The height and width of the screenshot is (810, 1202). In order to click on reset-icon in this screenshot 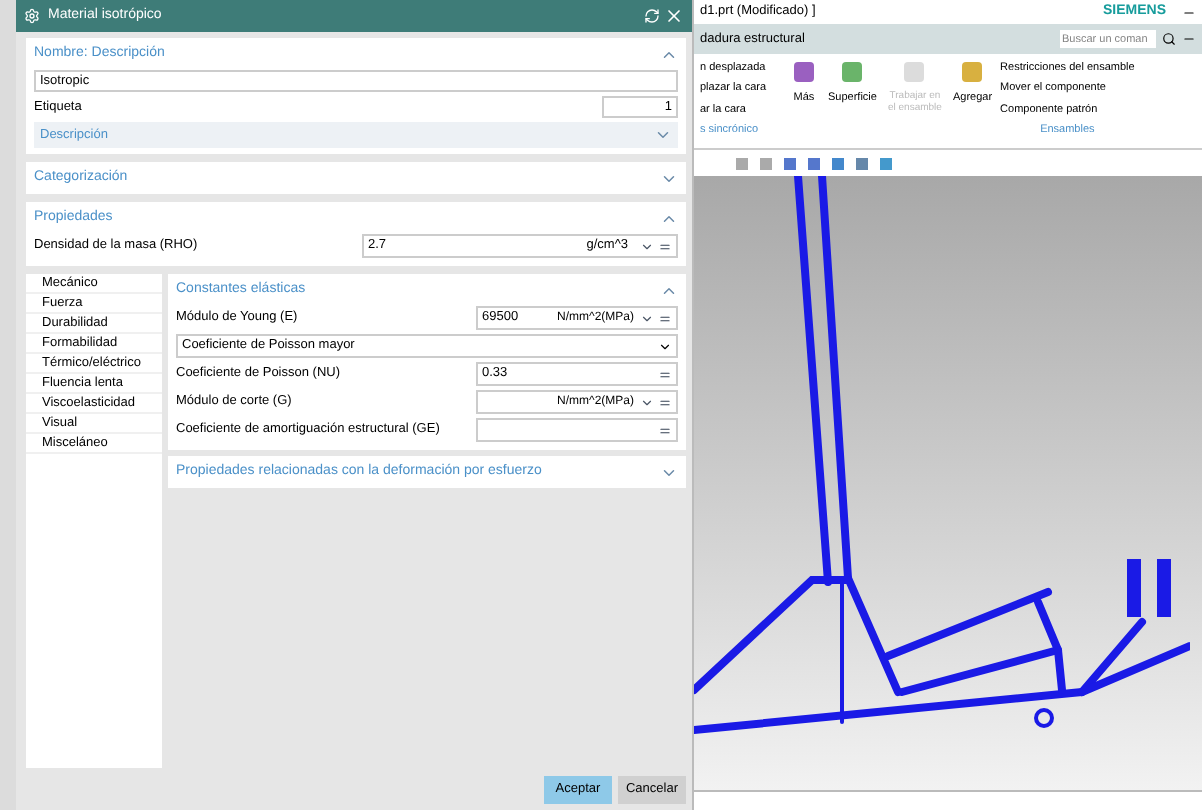, I will do `click(652, 16)`.